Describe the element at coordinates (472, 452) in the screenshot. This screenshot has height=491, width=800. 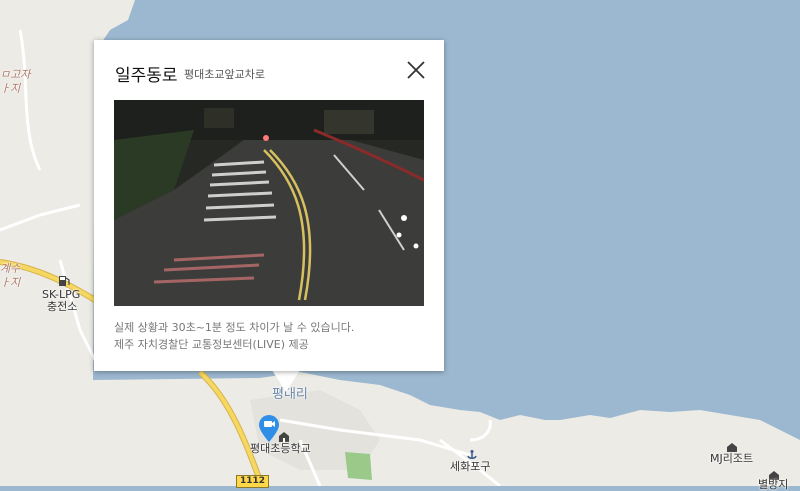
I see `port-icon` at that location.